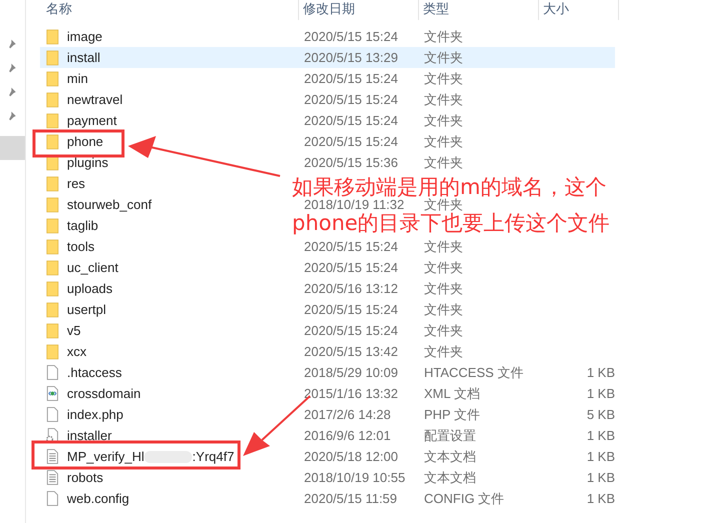  Describe the element at coordinates (452, 414) in the screenshot. I see `type-cell: PHP 文件` at that location.